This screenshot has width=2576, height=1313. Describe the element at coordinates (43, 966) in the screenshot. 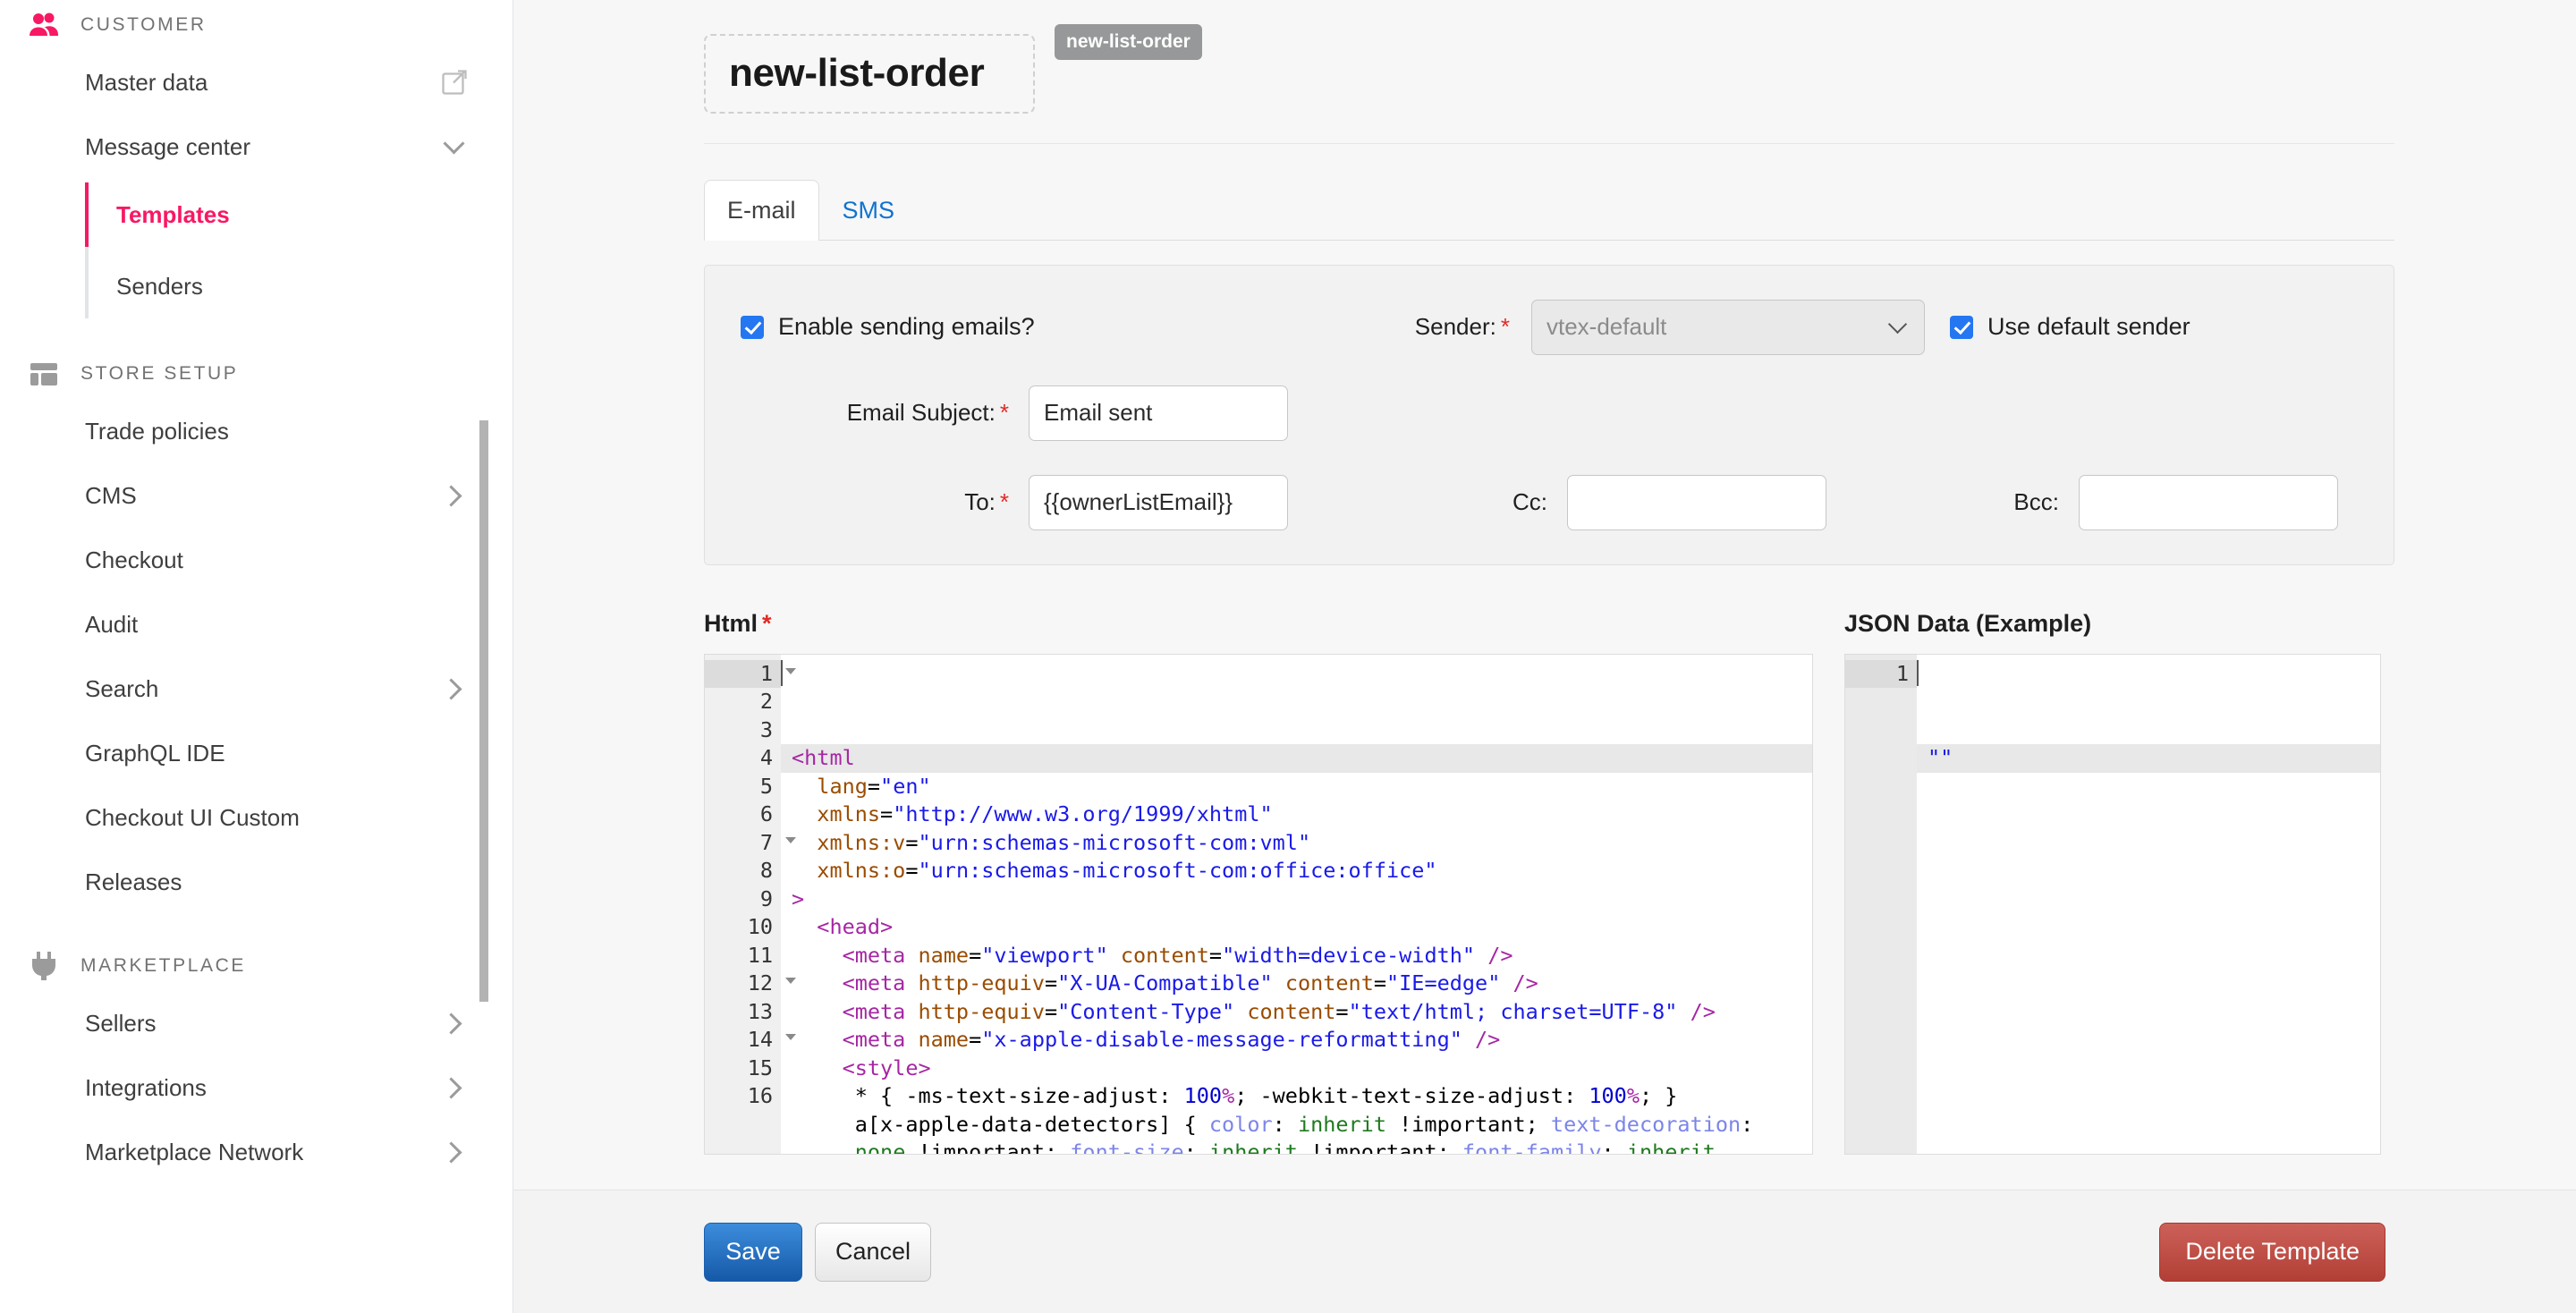

I see `plug-icon` at that location.